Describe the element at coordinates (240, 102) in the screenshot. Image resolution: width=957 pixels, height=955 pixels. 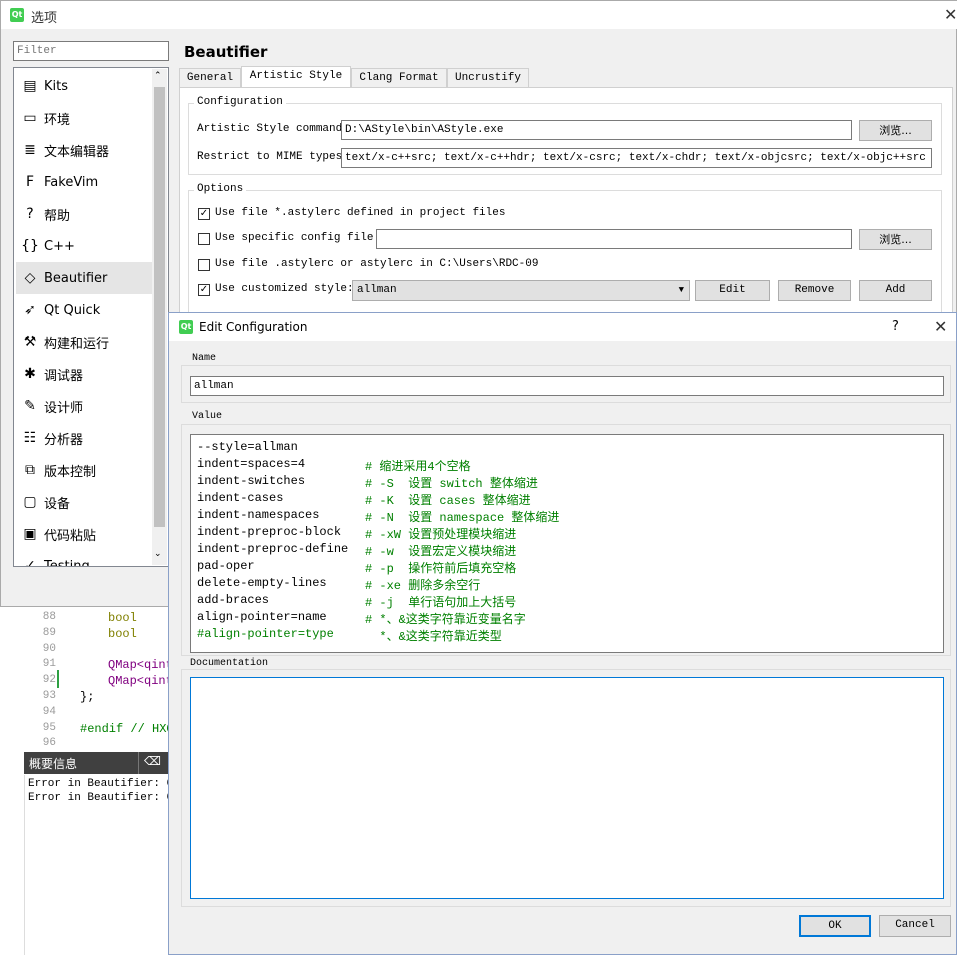
I see `configuration-title: Configuration` at that location.